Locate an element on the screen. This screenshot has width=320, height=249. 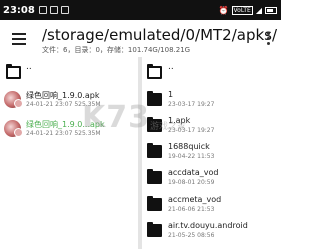
folder-row: air.tv.douyu.android 21-05-25 08:56 is located at coordinates (211, 230).